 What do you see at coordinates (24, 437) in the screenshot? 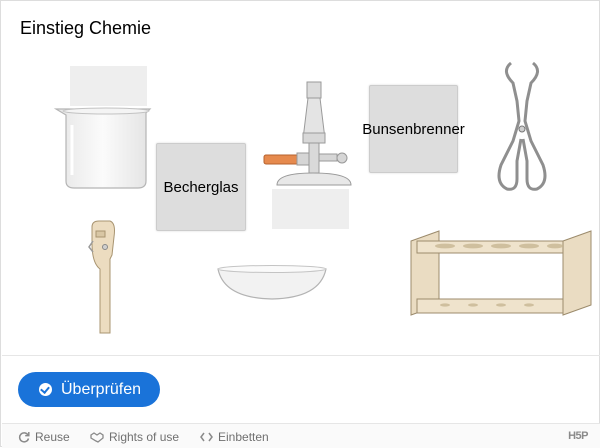
I see `reuse-icon` at bounding box center [24, 437].